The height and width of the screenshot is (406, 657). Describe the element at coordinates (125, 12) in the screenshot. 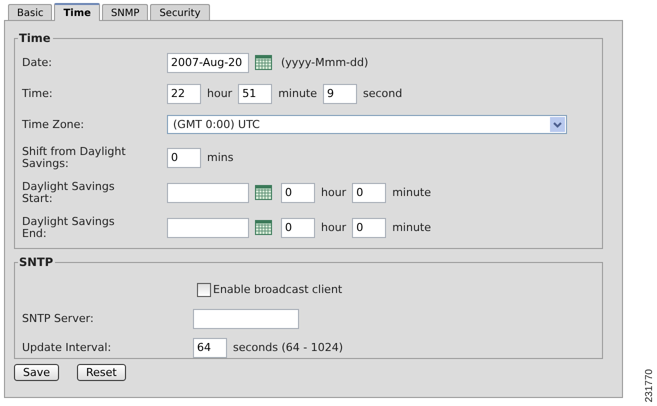

I see `tab: SNMP` at that location.